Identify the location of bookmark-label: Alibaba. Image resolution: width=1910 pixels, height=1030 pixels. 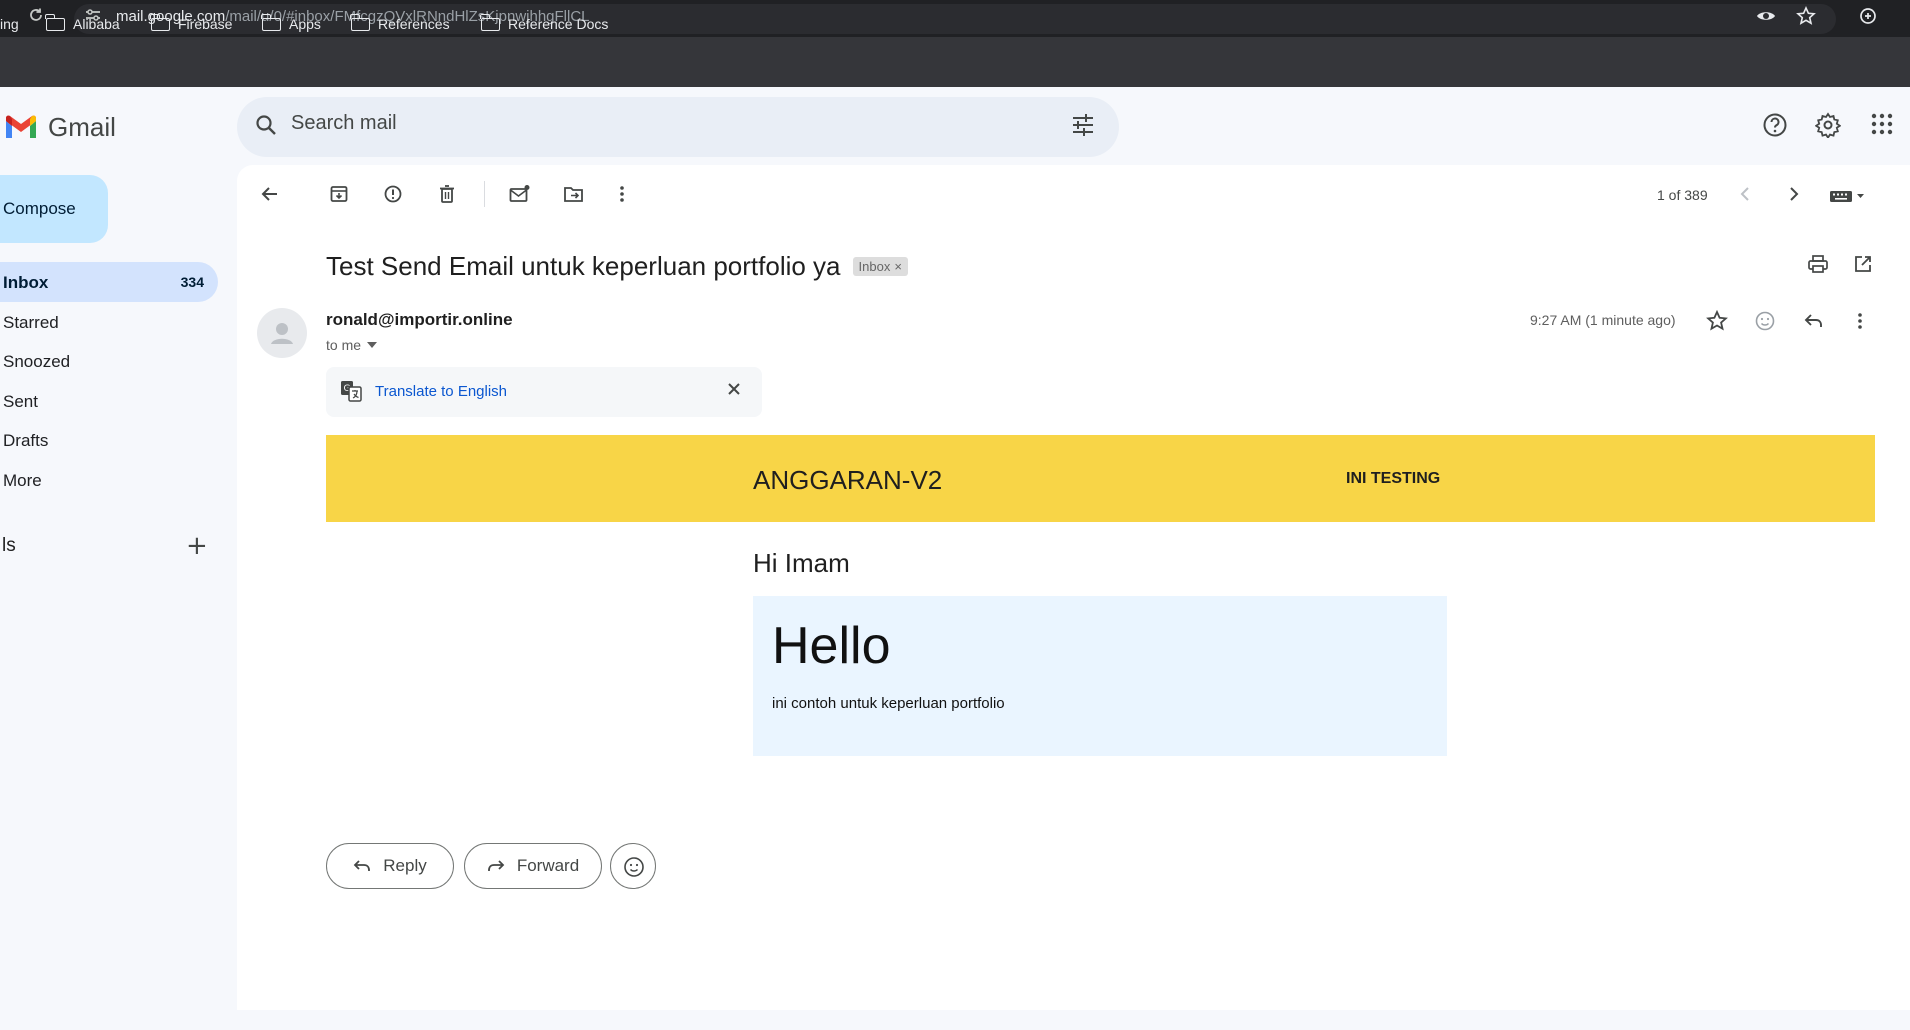
(96, 24).